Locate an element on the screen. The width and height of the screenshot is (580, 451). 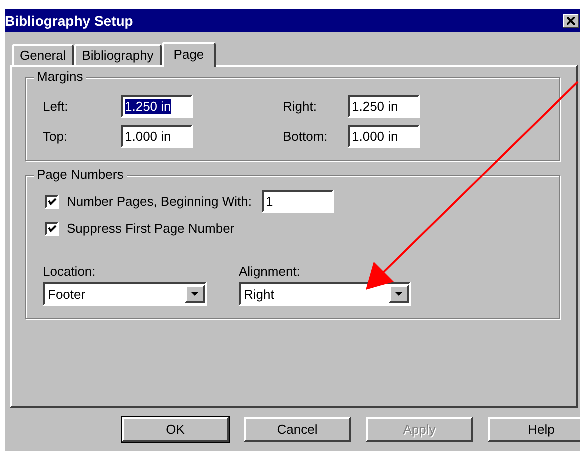
field-label: Bottom: is located at coordinates (306, 136).